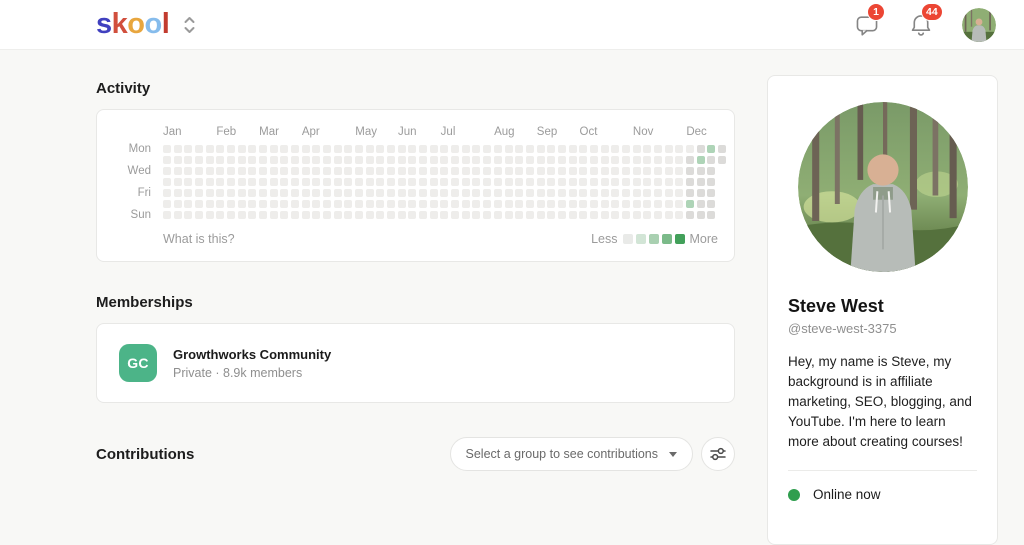  Describe the element at coordinates (571, 454) in the screenshot. I see `group-select-dropdown: Select a group to see contributions` at that location.